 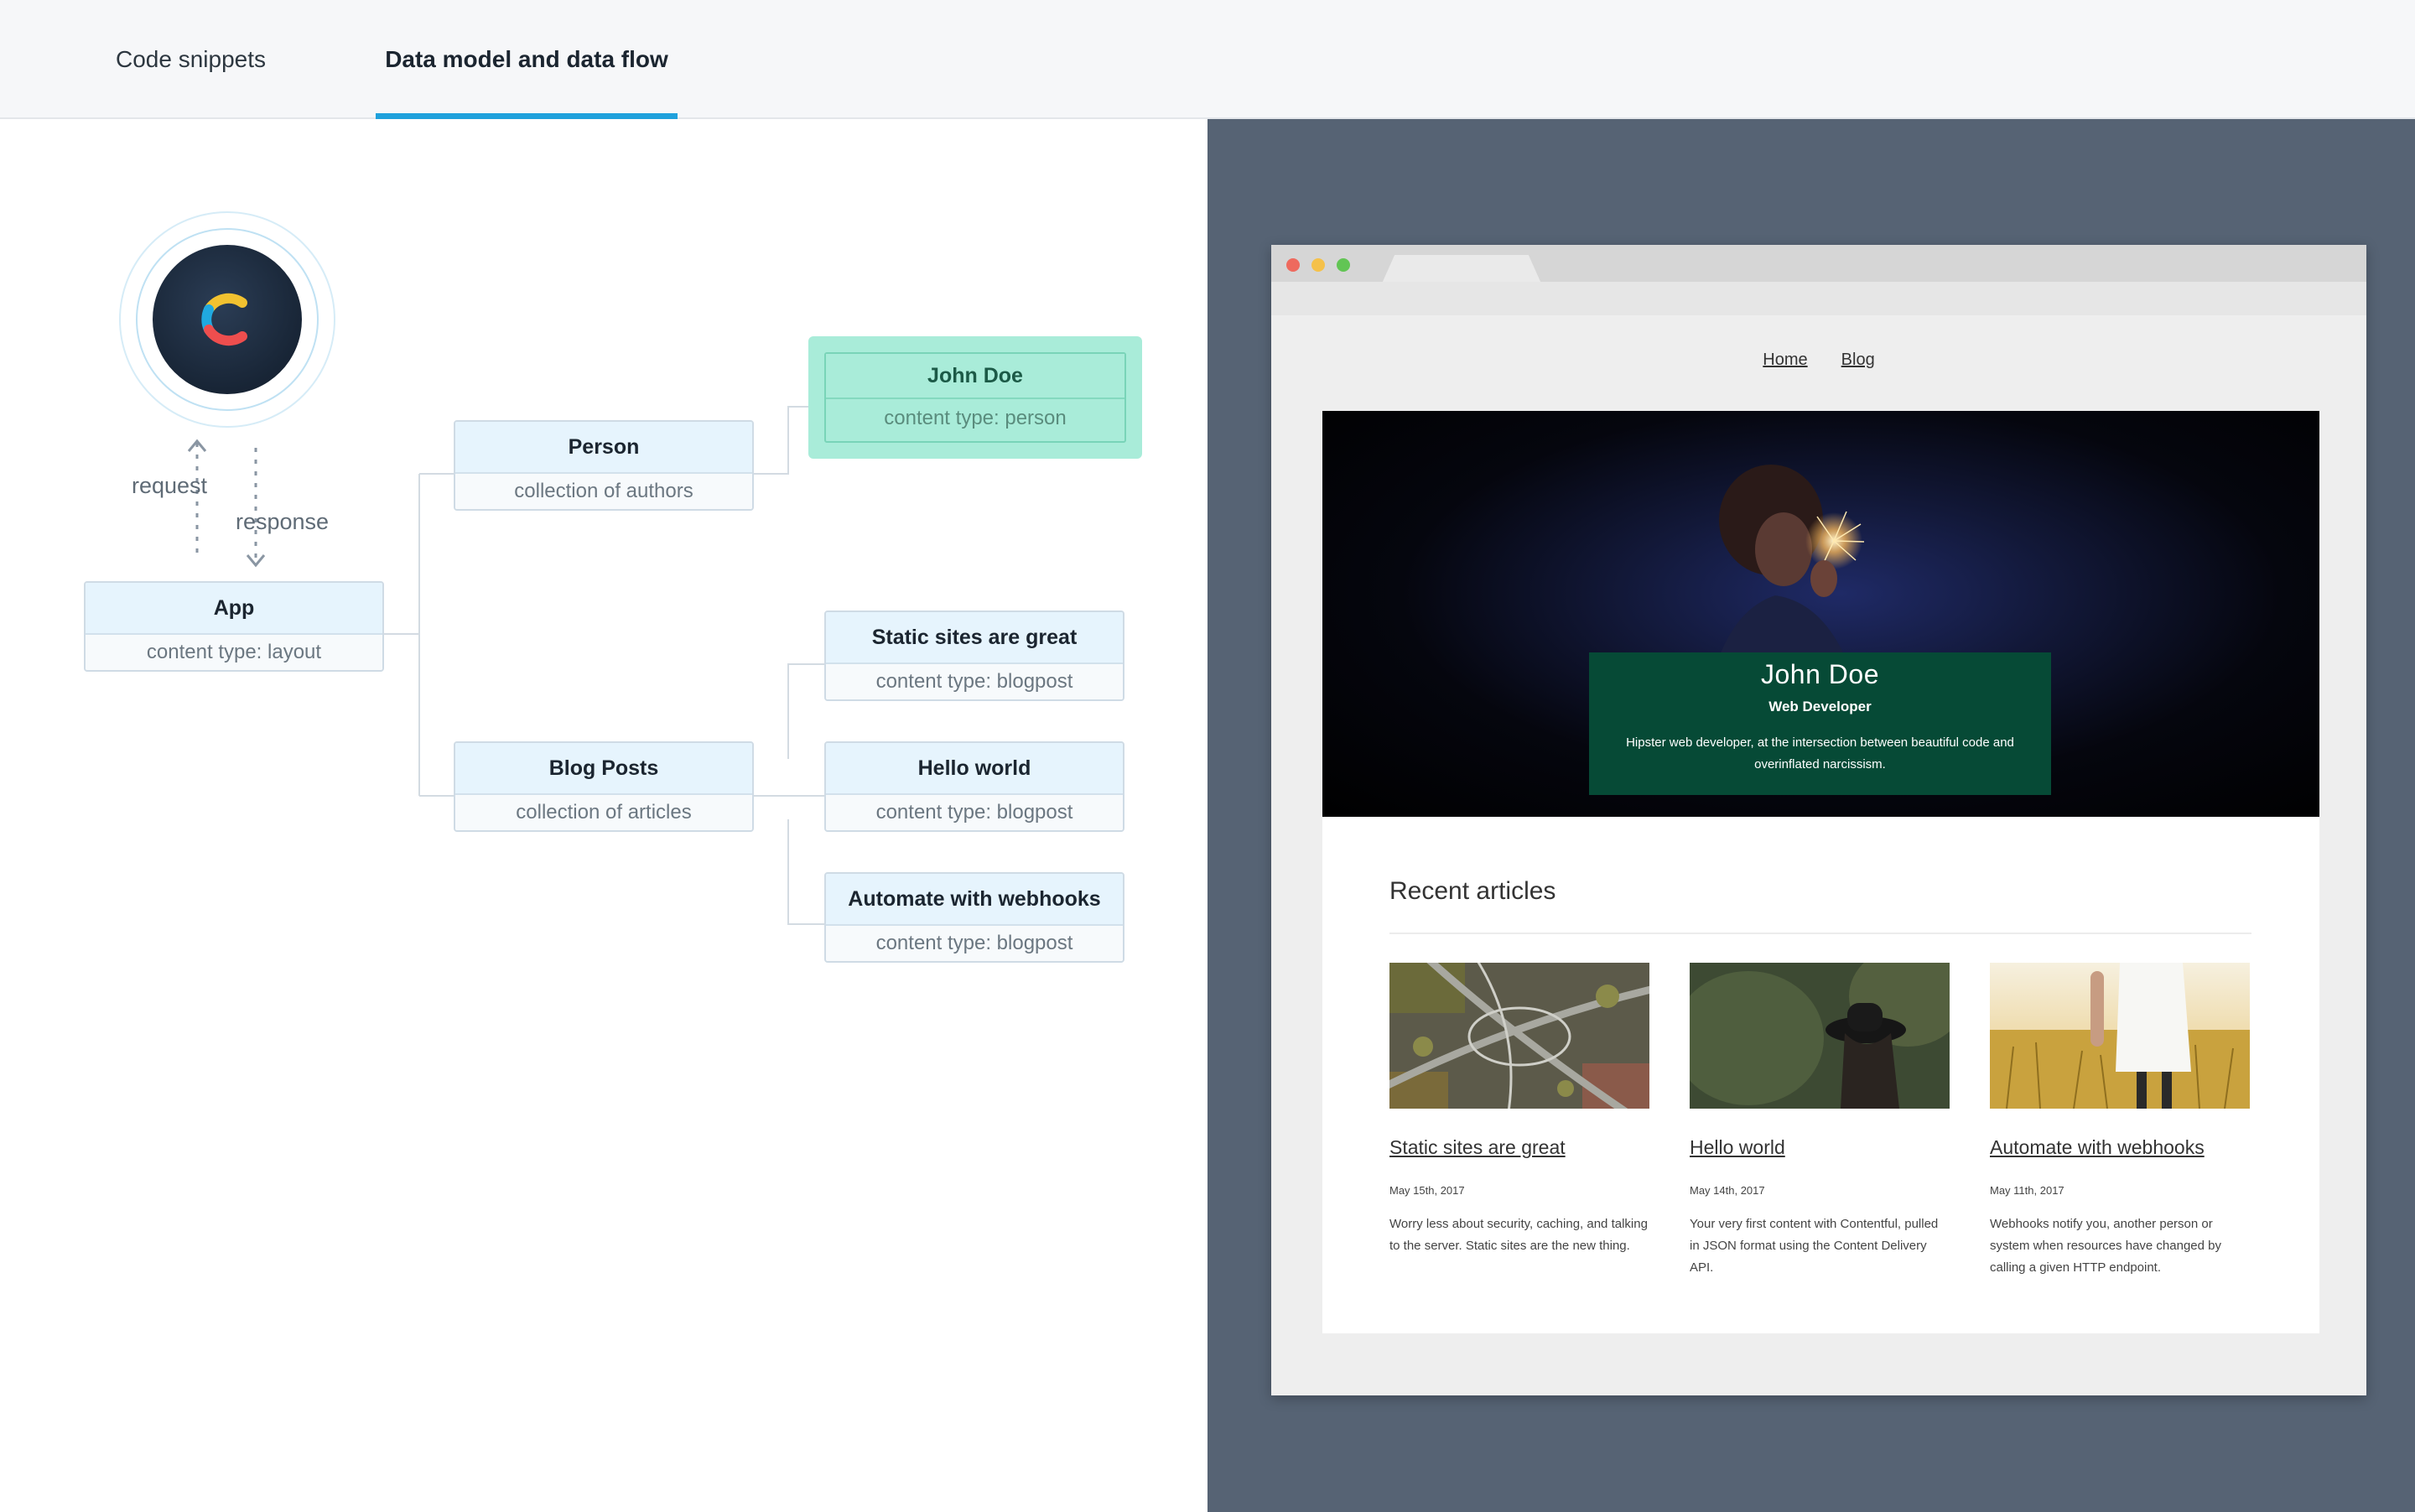 What do you see at coordinates (1519, 1147) in the screenshot?
I see `article-link: Static sites are great` at bounding box center [1519, 1147].